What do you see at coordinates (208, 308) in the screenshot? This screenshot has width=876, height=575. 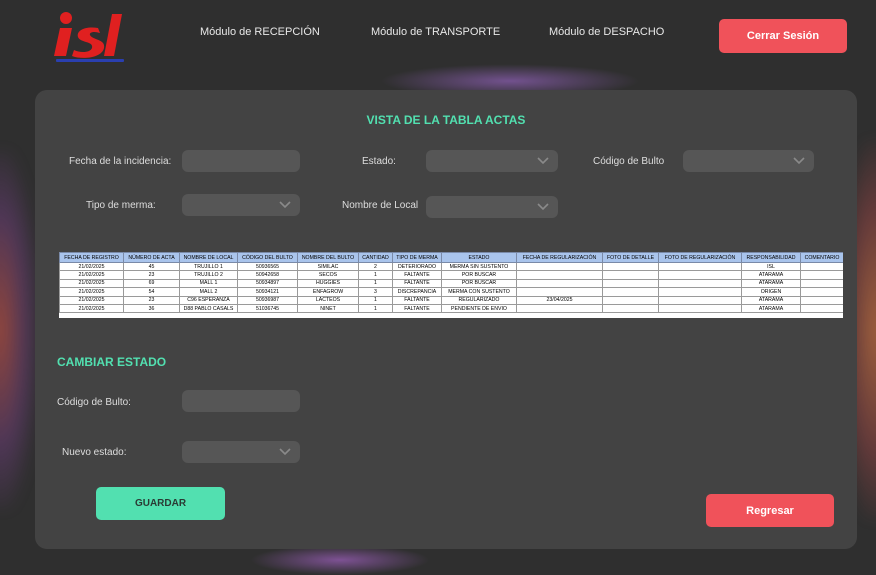 I see `table-cell: D88 PABLO CASALS` at bounding box center [208, 308].